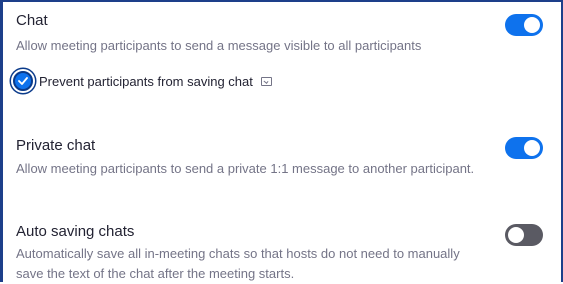  I want to click on prevent-saving-chat-checkbox, so click(23, 81).